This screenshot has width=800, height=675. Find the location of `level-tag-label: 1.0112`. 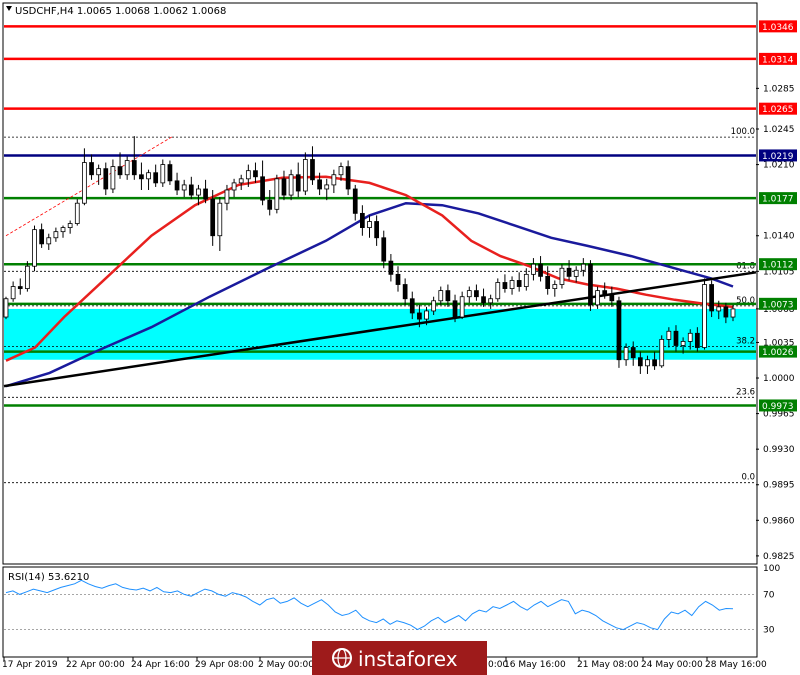

level-tag-label: 1.0112 is located at coordinates (778, 266).